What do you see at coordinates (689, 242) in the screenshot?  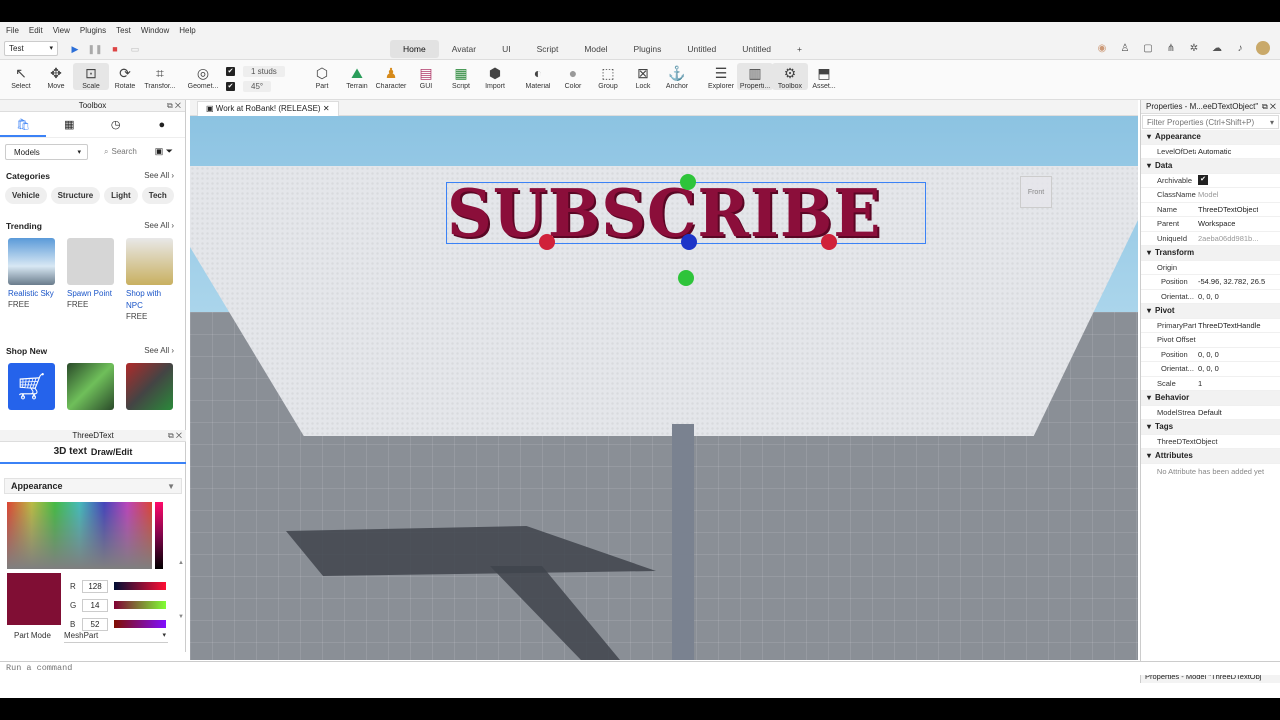 I see `scale-handle-blue` at bounding box center [689, 242].